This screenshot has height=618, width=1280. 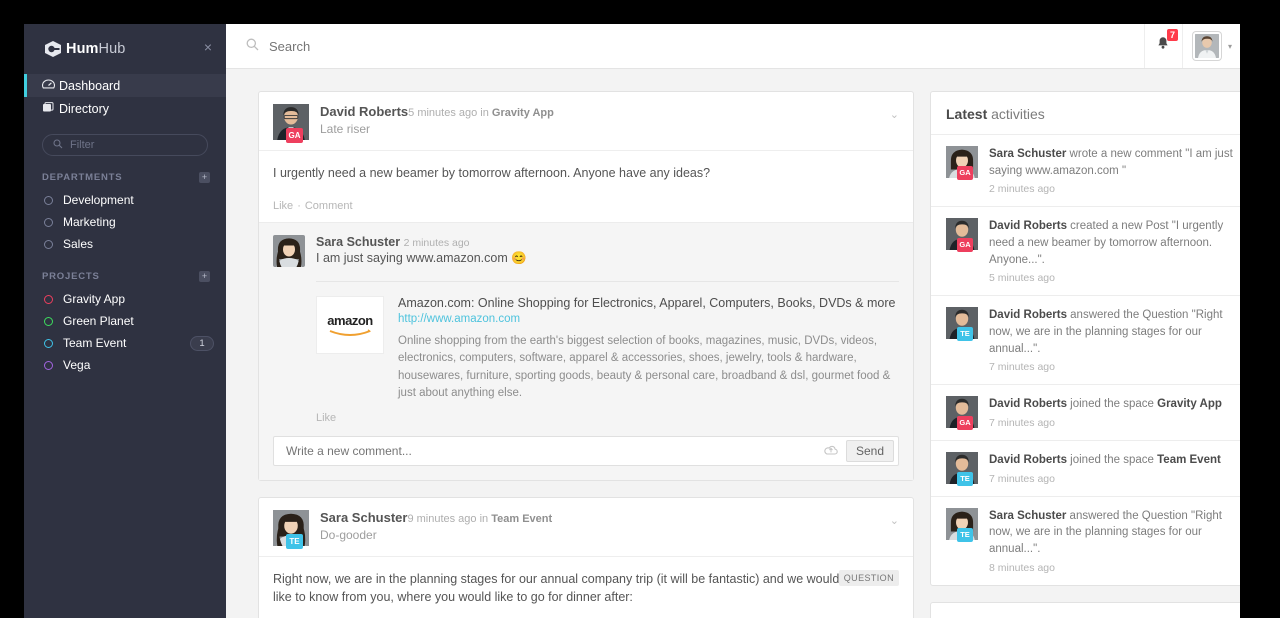 What do you see at coordinates (345, 129) in the screenshot?
I see `post-author-subtitle: Late riser` at bounding box center [345, 129].